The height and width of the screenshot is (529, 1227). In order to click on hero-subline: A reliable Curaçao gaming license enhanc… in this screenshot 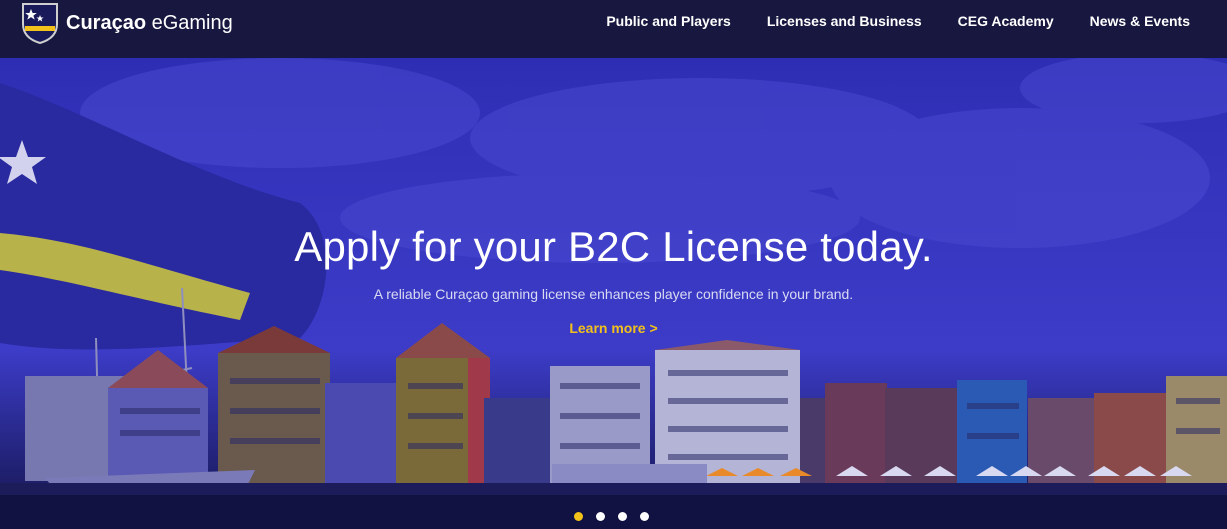, I will do `click(613, 294)`.